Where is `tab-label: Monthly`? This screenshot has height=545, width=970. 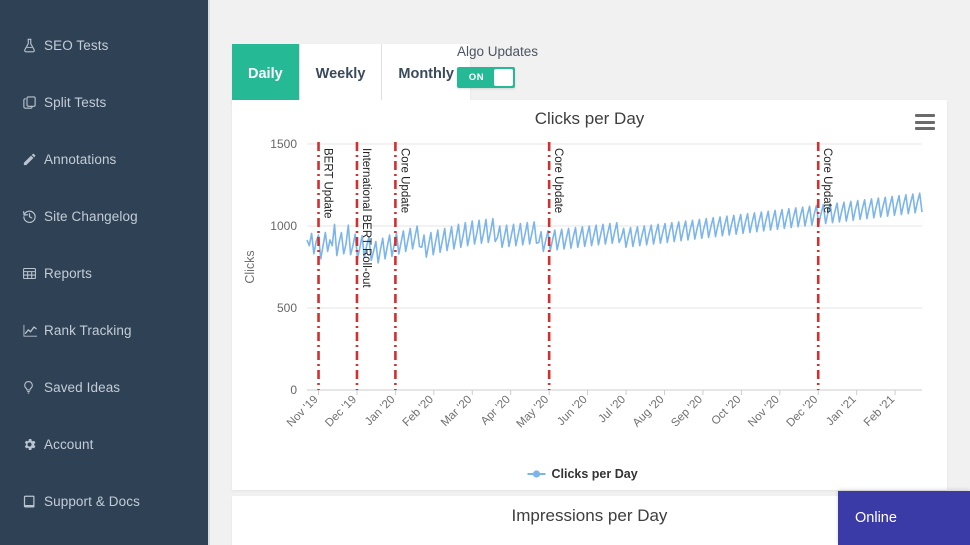
tab-label: Monthly is located at coordinates (426, 74).